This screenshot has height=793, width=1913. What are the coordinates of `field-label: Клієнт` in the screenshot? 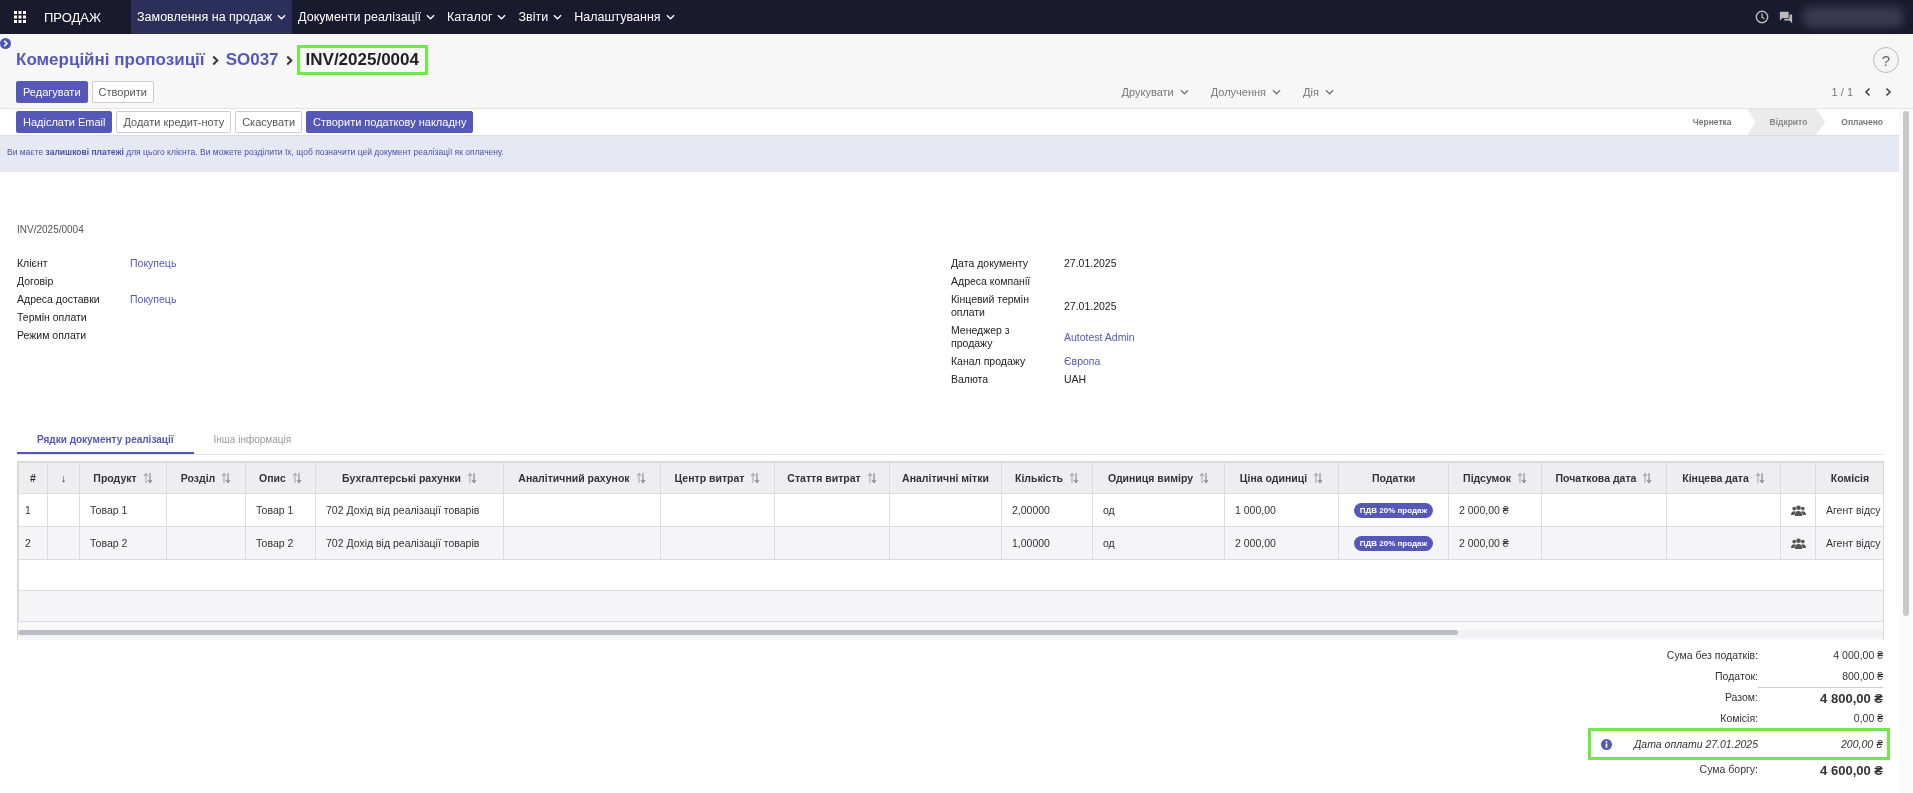 It's located at (33, 263).